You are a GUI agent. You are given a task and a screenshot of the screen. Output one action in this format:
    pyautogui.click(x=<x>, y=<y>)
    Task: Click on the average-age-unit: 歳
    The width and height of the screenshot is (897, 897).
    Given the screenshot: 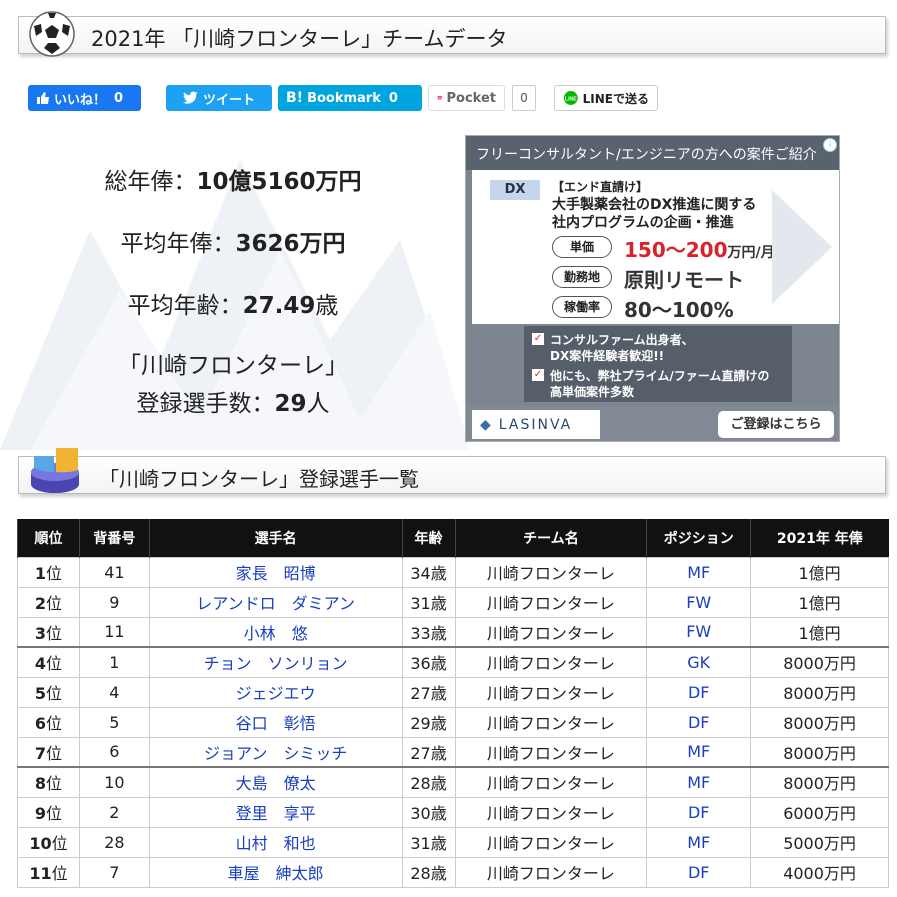 What is the action you would take?
    pyautogui.click(x=327, y=306)
    